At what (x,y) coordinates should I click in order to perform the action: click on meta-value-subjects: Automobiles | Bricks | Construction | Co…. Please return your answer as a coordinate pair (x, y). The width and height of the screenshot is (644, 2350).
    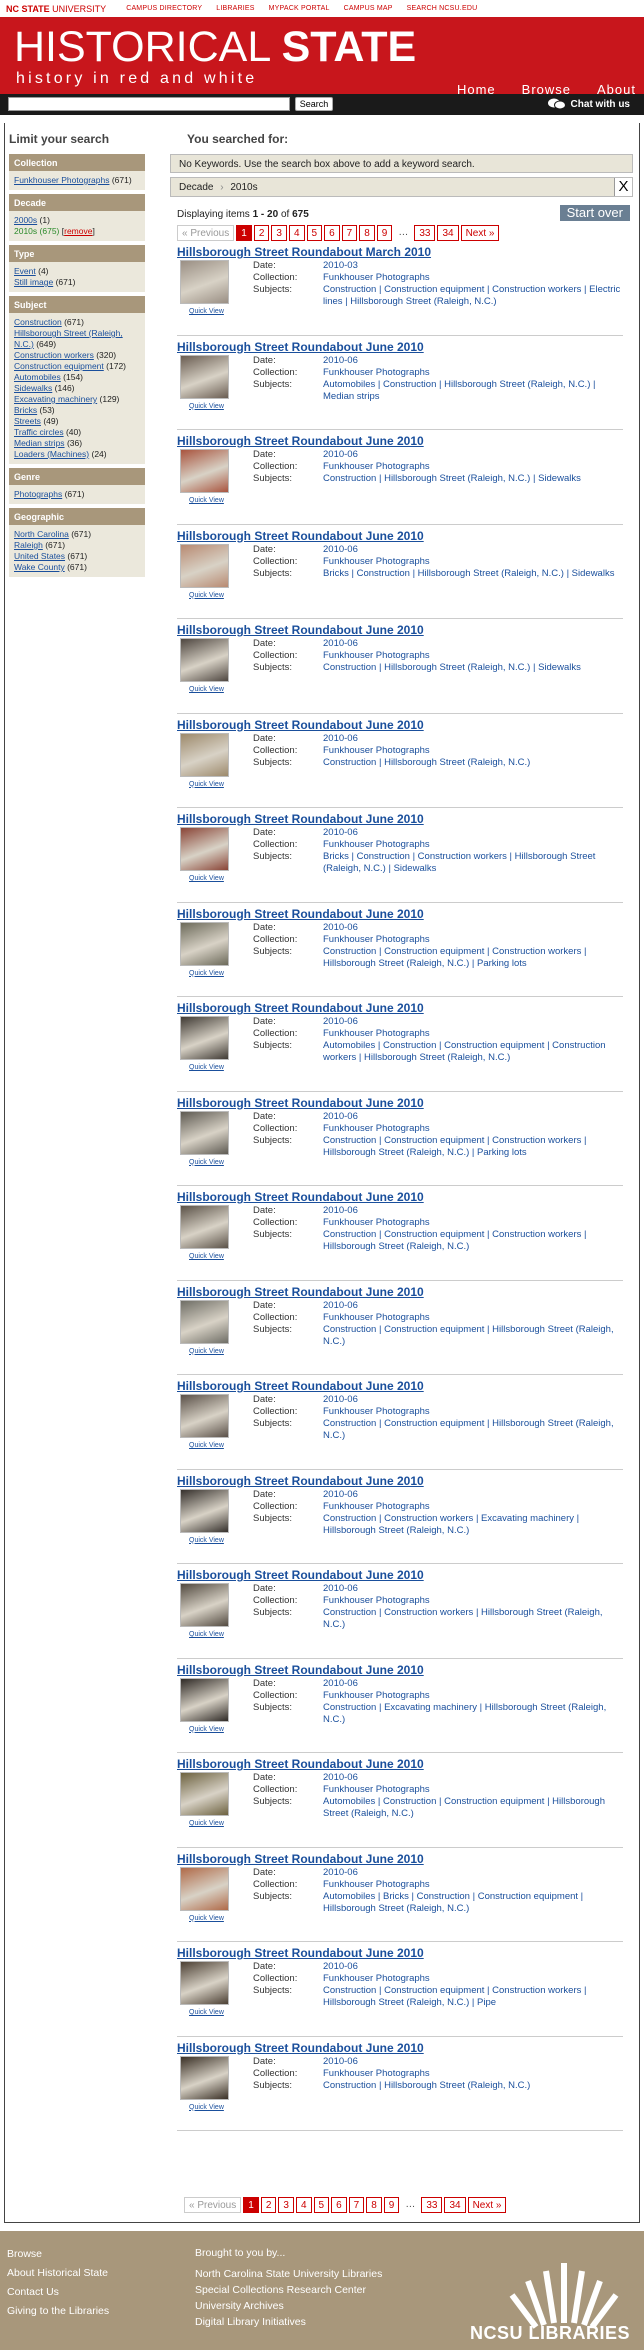
    Looking at the image, I should click on (473, 1903).